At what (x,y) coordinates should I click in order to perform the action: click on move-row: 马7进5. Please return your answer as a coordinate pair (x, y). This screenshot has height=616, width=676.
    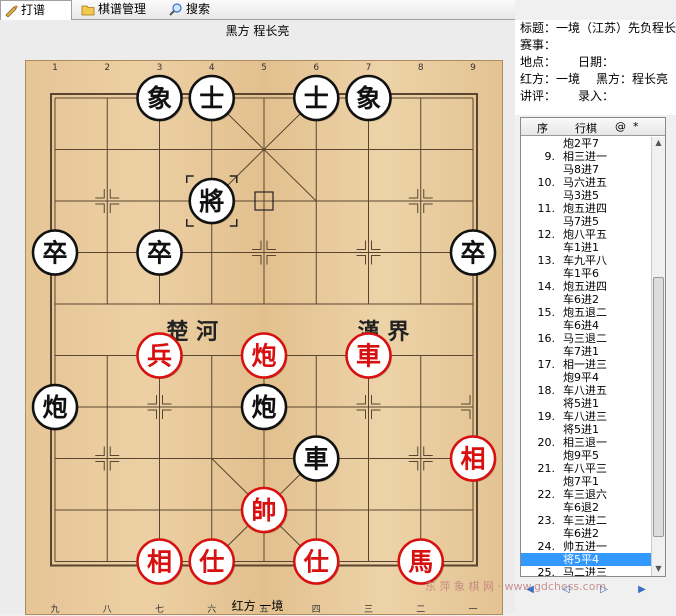
    Looking at the image, I should click on (586, 221).